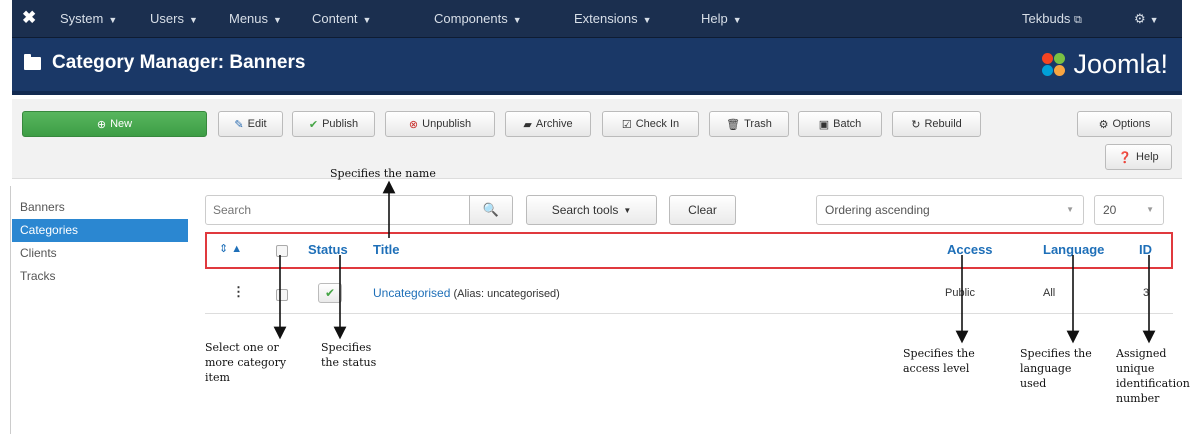 The image size is (1201, 434). I want to click on annotation-line: language, so click(1046, 368).